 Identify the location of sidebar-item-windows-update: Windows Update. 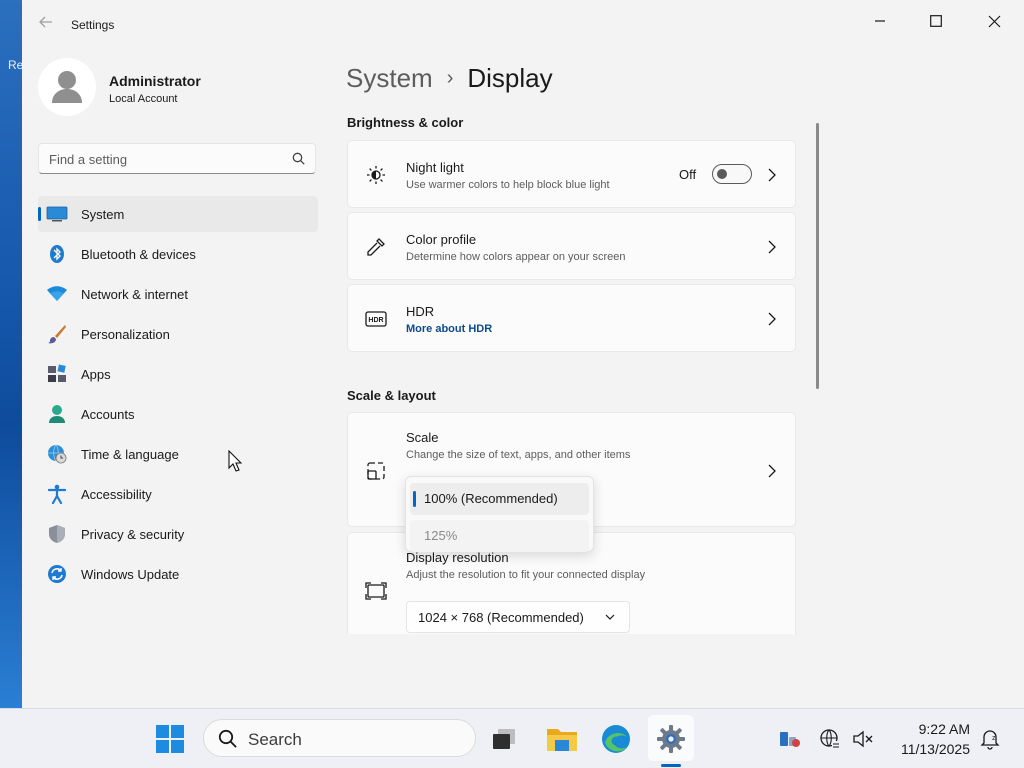
(178, 574).